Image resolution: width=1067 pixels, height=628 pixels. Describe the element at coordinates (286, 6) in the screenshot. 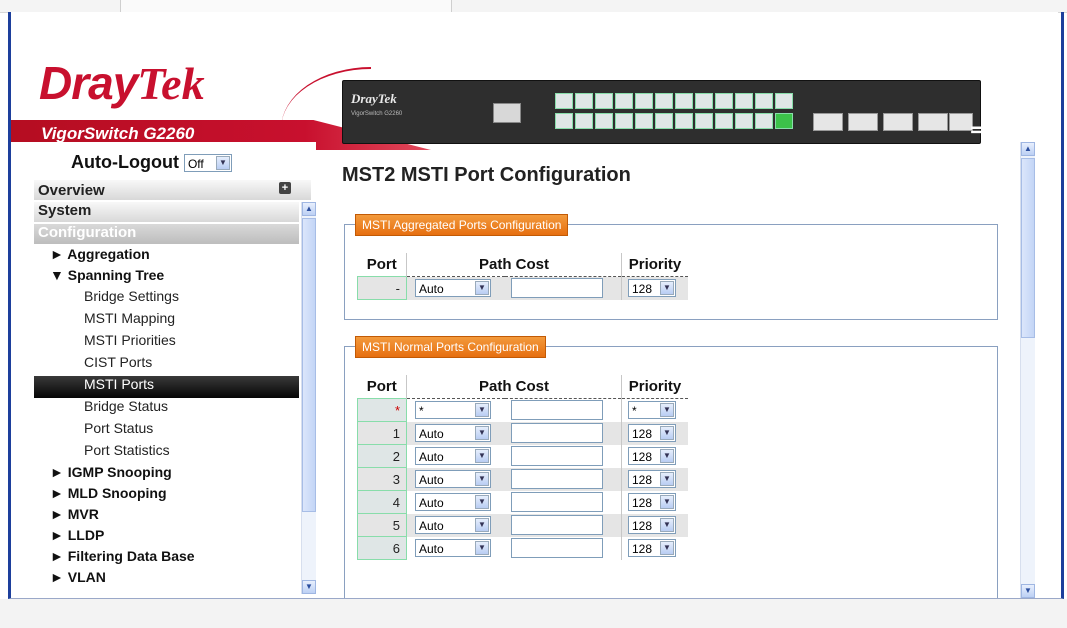

I see `browser-tab` at that location.